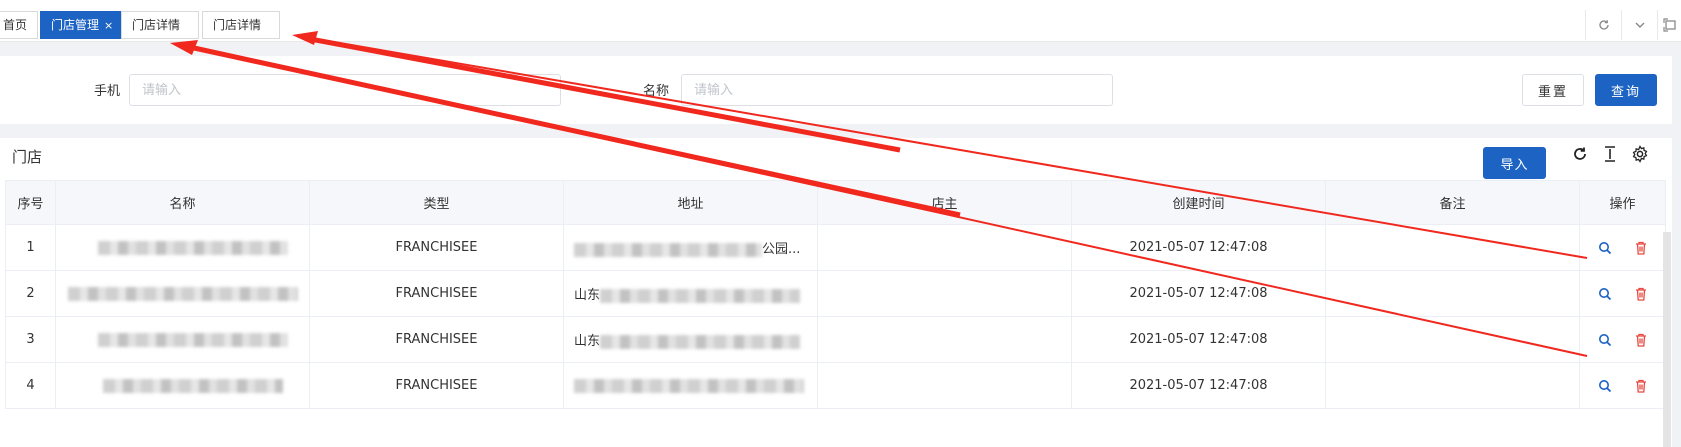 Image resolution: width=1681 pixels, height=447 pixels. Describe the element at coordinates (1452, 202) in the screenshot. I see `col-header-remark: 备注` at that location.